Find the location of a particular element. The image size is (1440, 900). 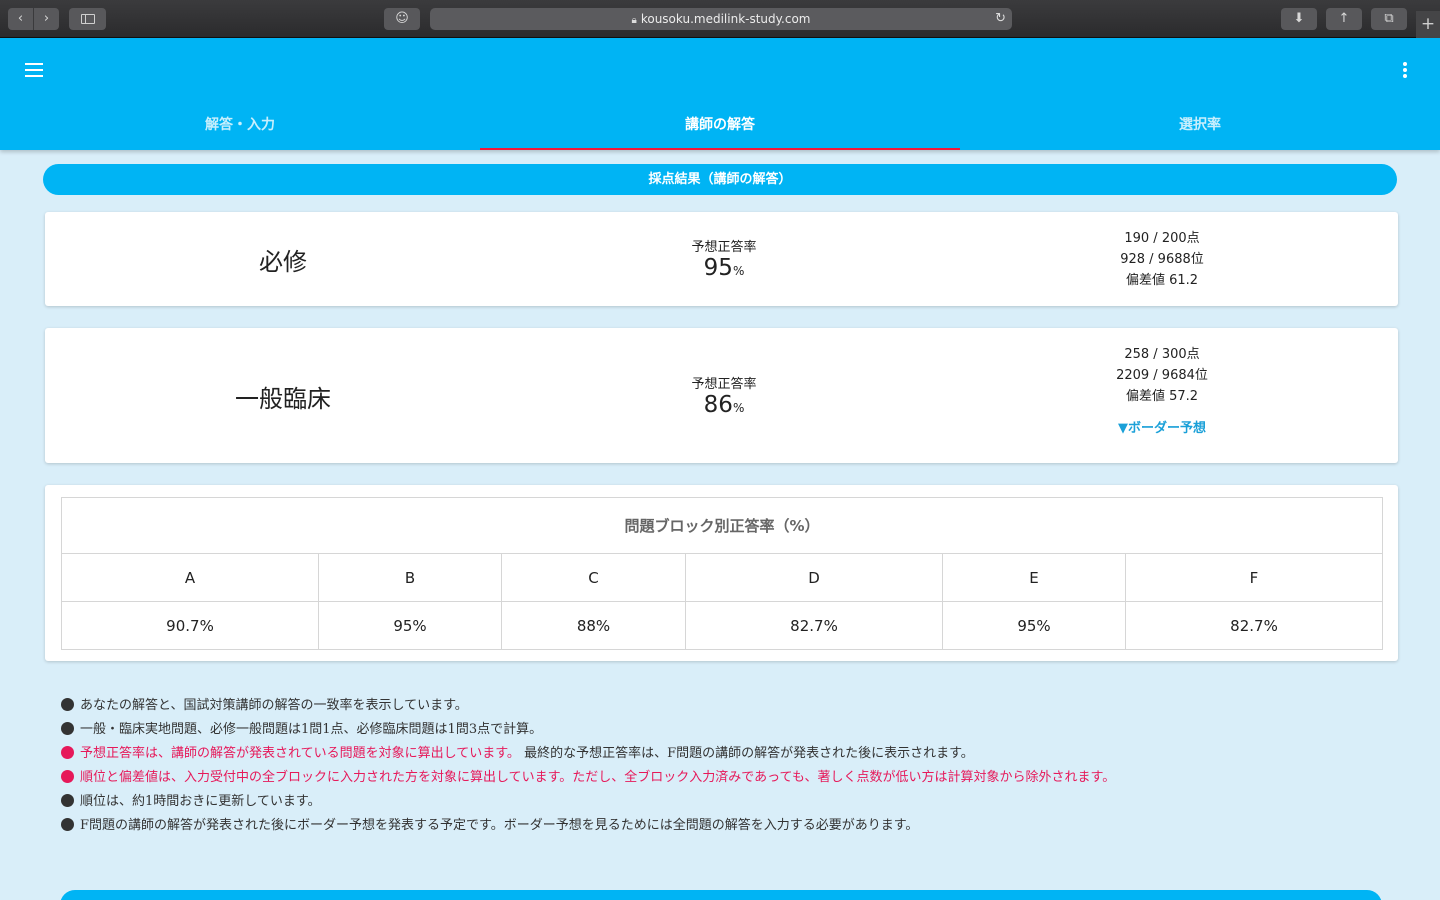

score-stats: 258 / 300点 2209 / 9684位 偏差値 57.2 is located at coordinates (1162, 375).